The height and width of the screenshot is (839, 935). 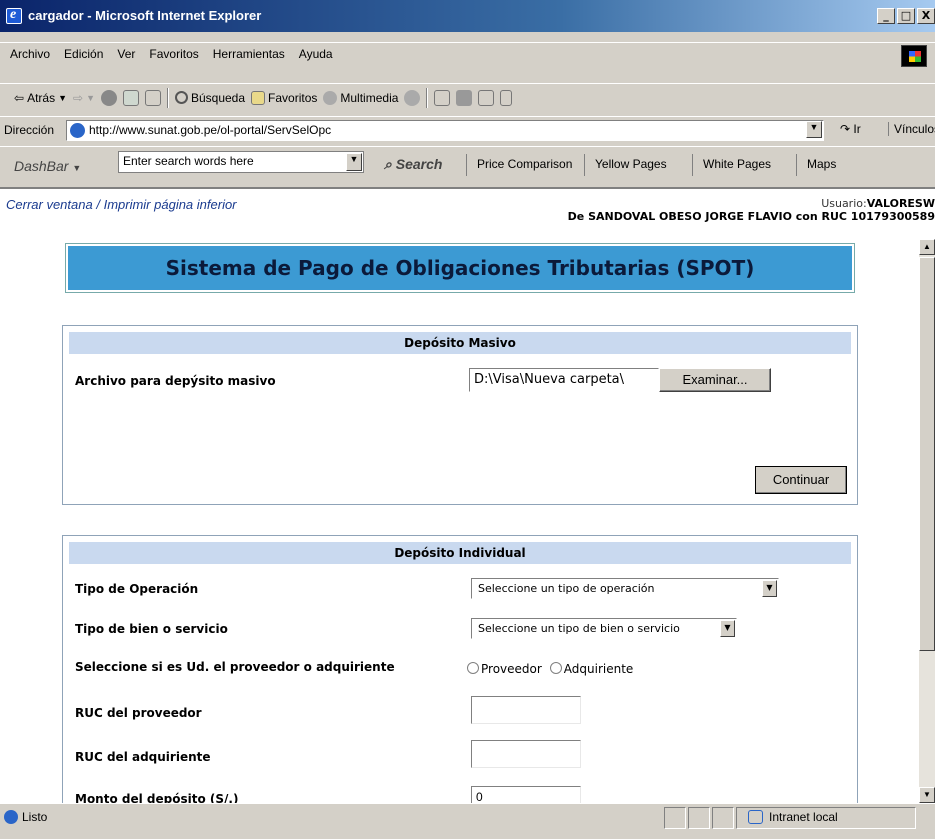 I want to click on deposito-masivo-header: Depósito Masivo, so click(x=460, y=343).